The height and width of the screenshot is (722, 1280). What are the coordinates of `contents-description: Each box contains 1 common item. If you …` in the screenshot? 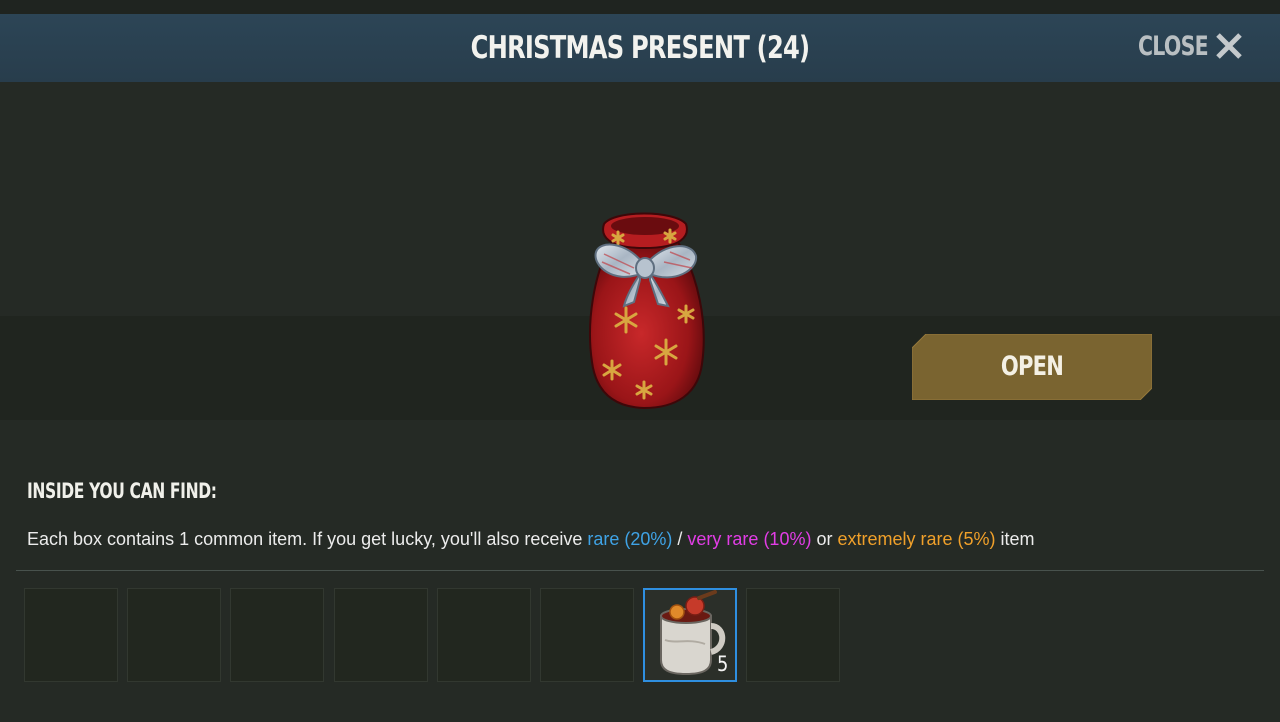 It's located at (531, 539).